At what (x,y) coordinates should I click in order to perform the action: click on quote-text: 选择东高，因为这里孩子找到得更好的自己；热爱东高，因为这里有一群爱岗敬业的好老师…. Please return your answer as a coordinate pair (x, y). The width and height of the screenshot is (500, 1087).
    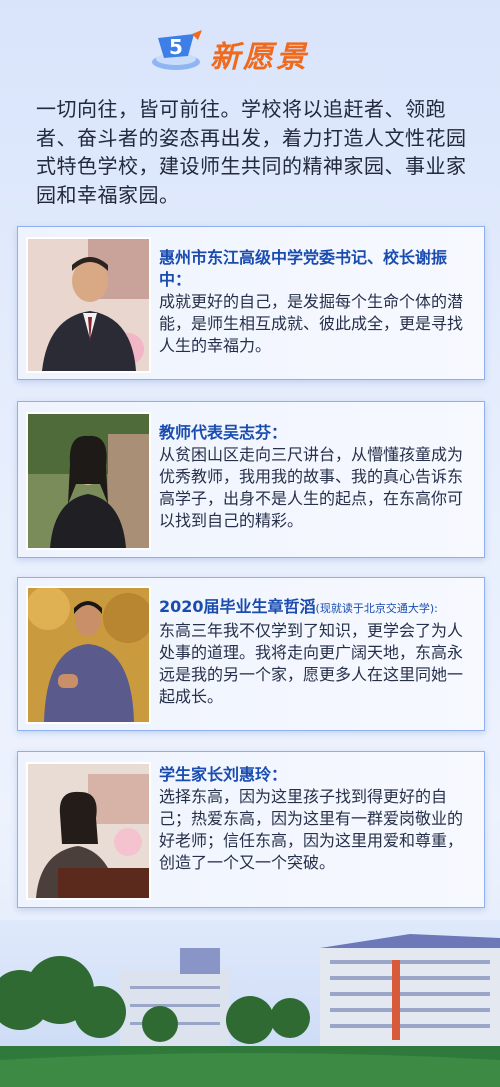
    Looking at the image, I should click on (311, 829).